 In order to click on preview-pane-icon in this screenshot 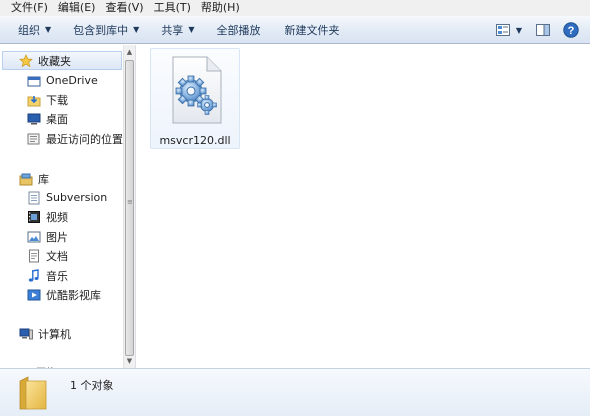, I will do `click(543, 30)`.